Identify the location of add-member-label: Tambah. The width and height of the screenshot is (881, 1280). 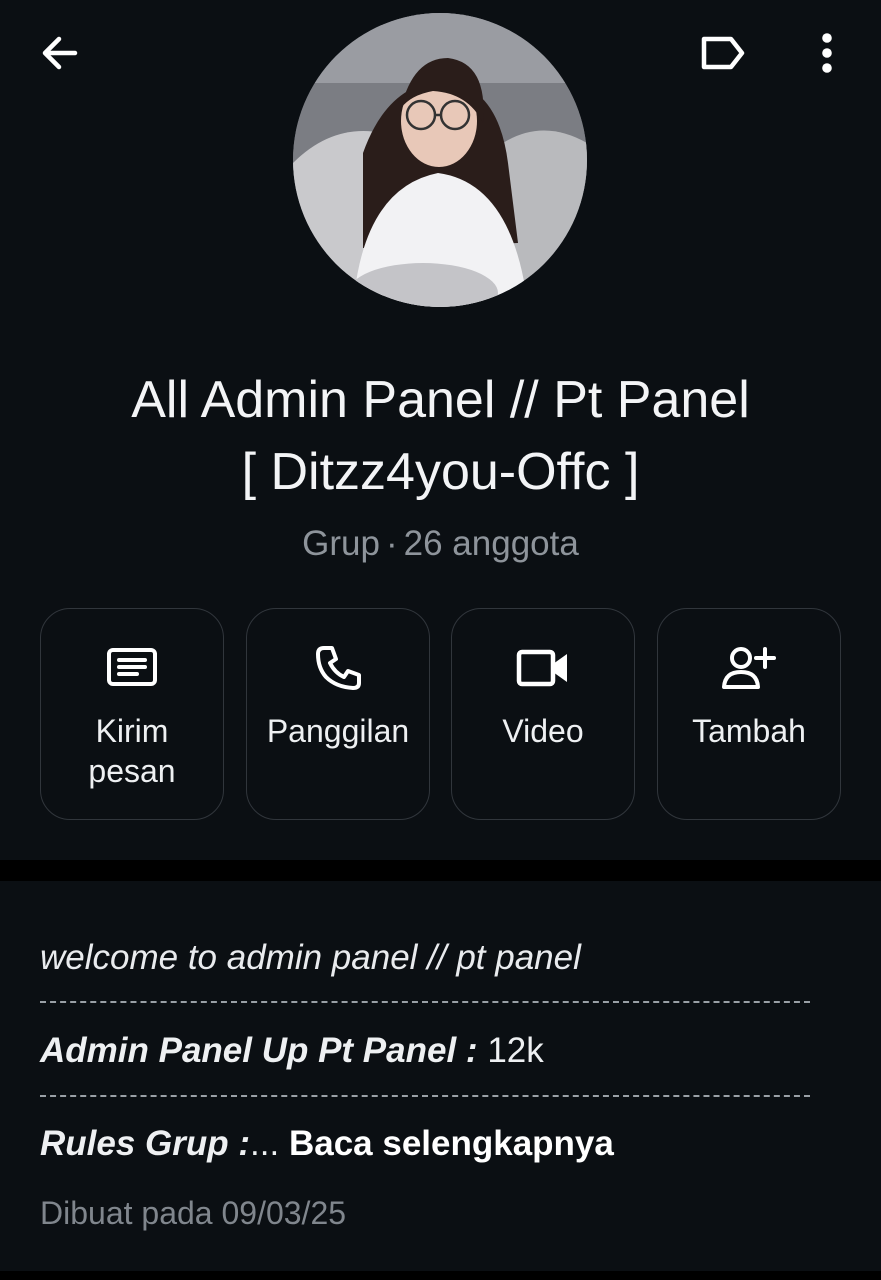
(749, 731).